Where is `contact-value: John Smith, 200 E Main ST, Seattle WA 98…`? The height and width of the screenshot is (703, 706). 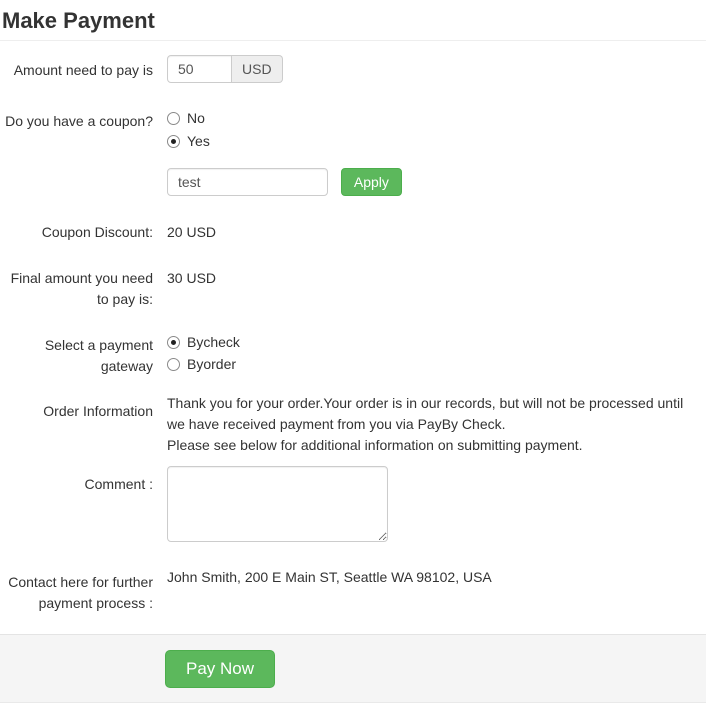 contact-value: John Smith, 200 E Main ST, Seattle WA 98… is located at coordinates (329, 577).